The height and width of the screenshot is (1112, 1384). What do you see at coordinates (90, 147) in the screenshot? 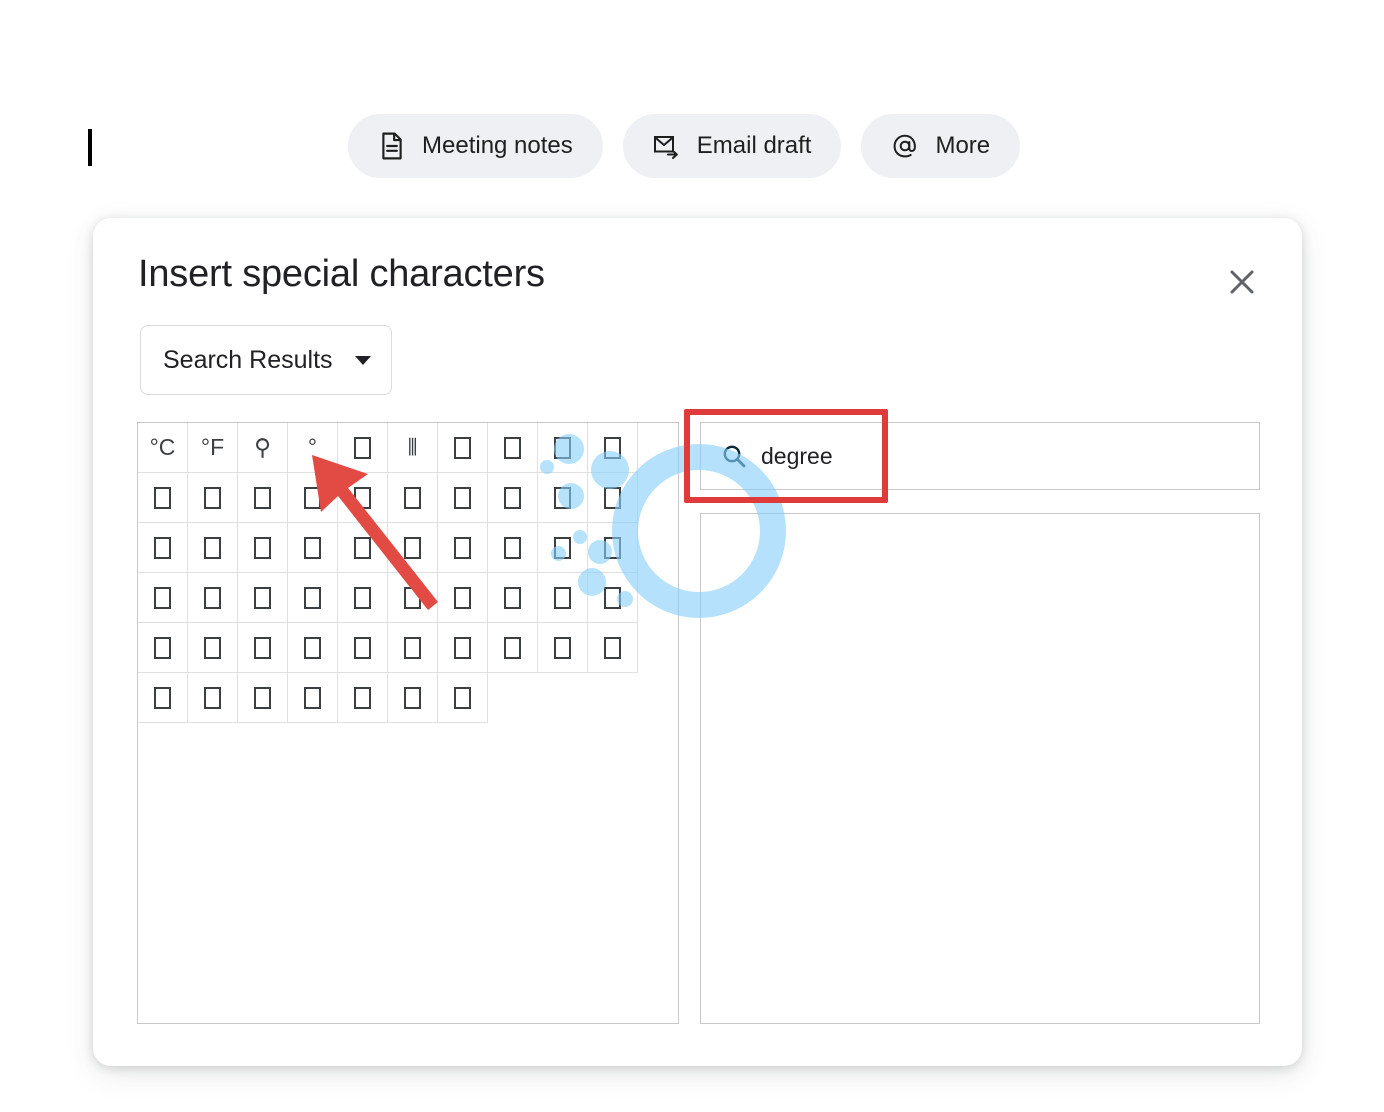
I see `text-caret` at bounding box center [90, 147].